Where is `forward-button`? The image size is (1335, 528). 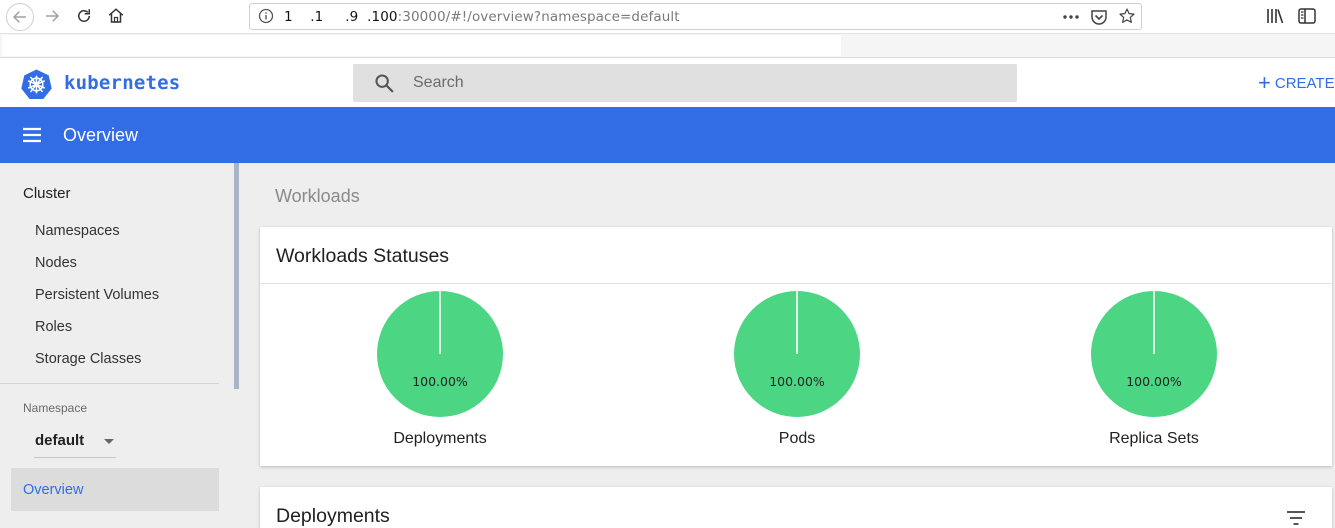
forward-button is located at coordinates (52, 16).